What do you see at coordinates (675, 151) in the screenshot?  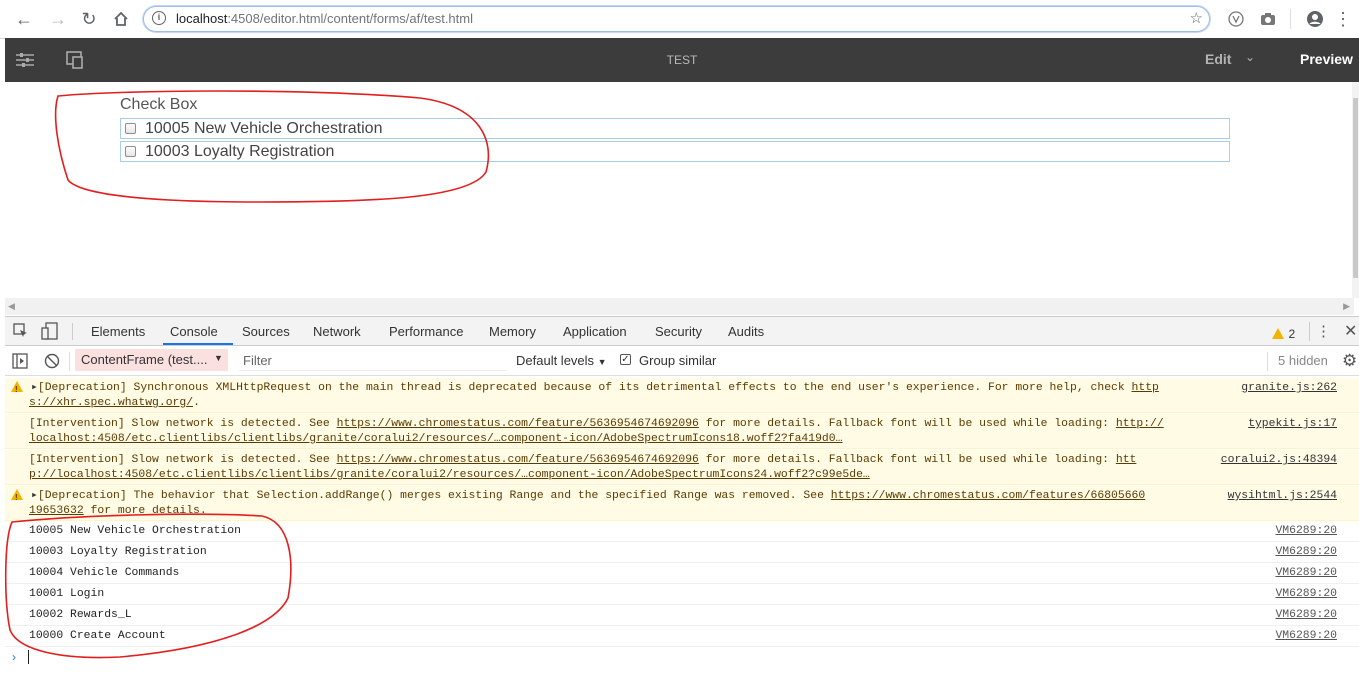 I see `checkbox-option: 10003 Loyalty Registration` at bounding box center [675, 151].